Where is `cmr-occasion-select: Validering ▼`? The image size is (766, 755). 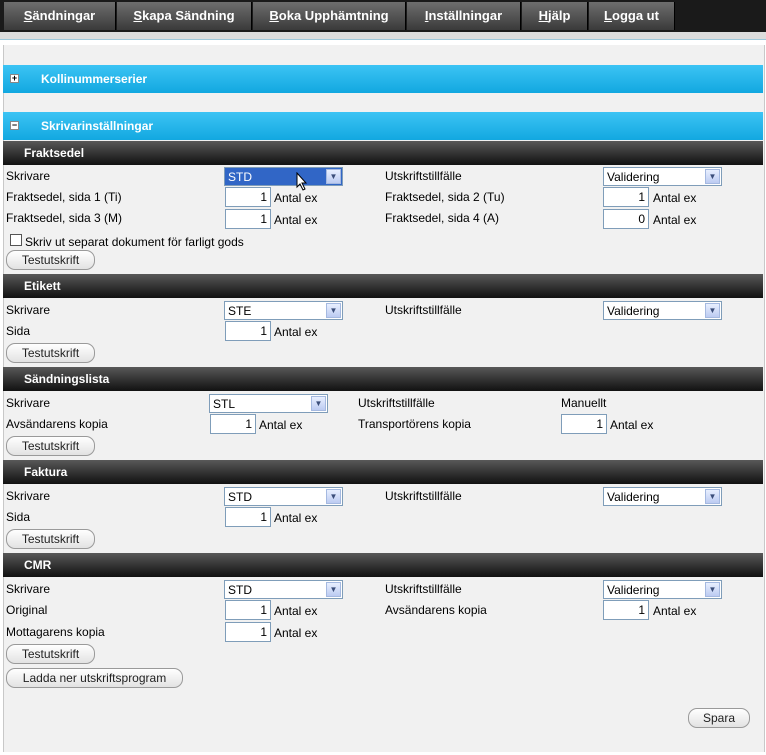
cmr-occasion-select: Validering ▼ is located at coordinates (662, 589).